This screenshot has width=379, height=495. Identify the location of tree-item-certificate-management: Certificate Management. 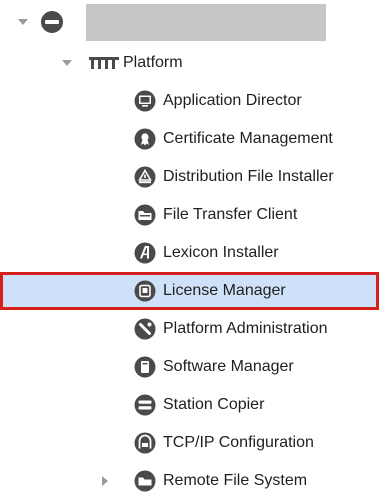
(189, 139).